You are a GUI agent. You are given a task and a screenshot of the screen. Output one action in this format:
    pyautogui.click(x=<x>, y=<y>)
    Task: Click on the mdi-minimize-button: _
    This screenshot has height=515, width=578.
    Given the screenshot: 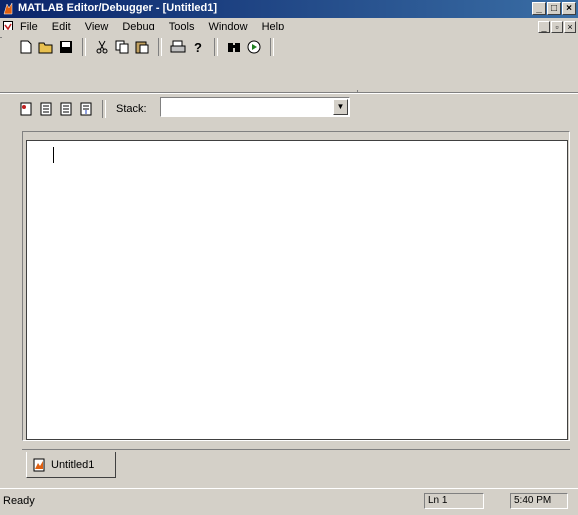 What is the action you would take?
    pyautogui.click(x=544, y=27)
    